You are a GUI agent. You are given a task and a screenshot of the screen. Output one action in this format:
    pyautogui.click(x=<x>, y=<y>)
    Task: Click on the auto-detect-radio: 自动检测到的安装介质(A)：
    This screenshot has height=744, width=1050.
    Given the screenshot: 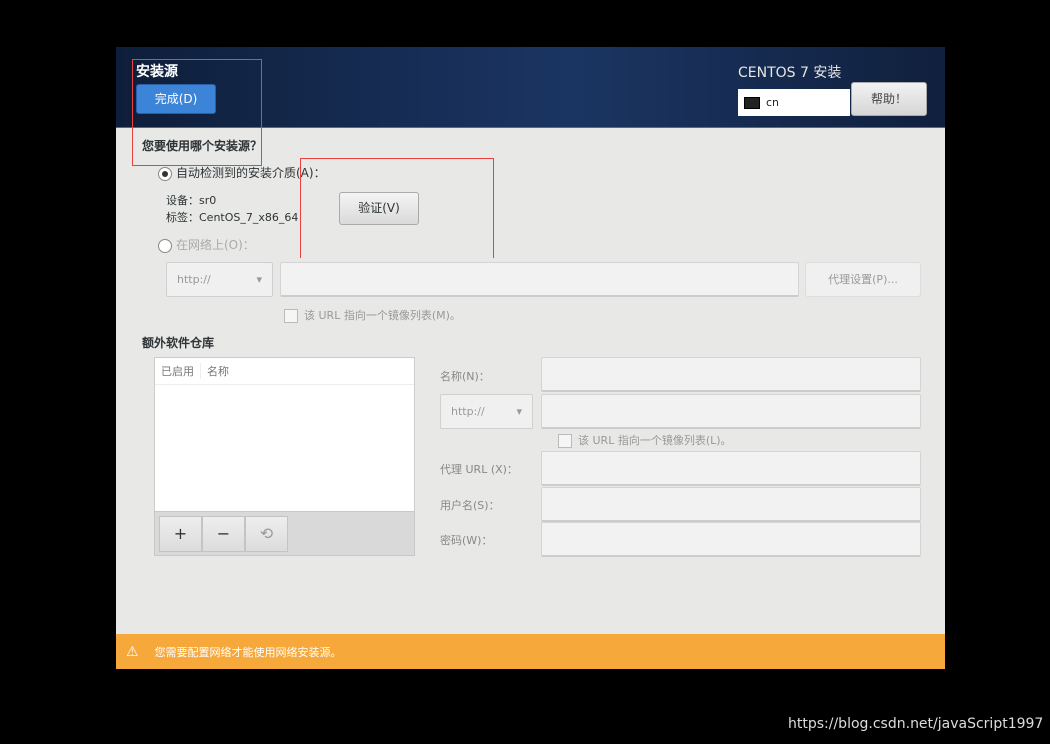 What is the action you would take?
    pyautogui.click(x=242, y=172)
    